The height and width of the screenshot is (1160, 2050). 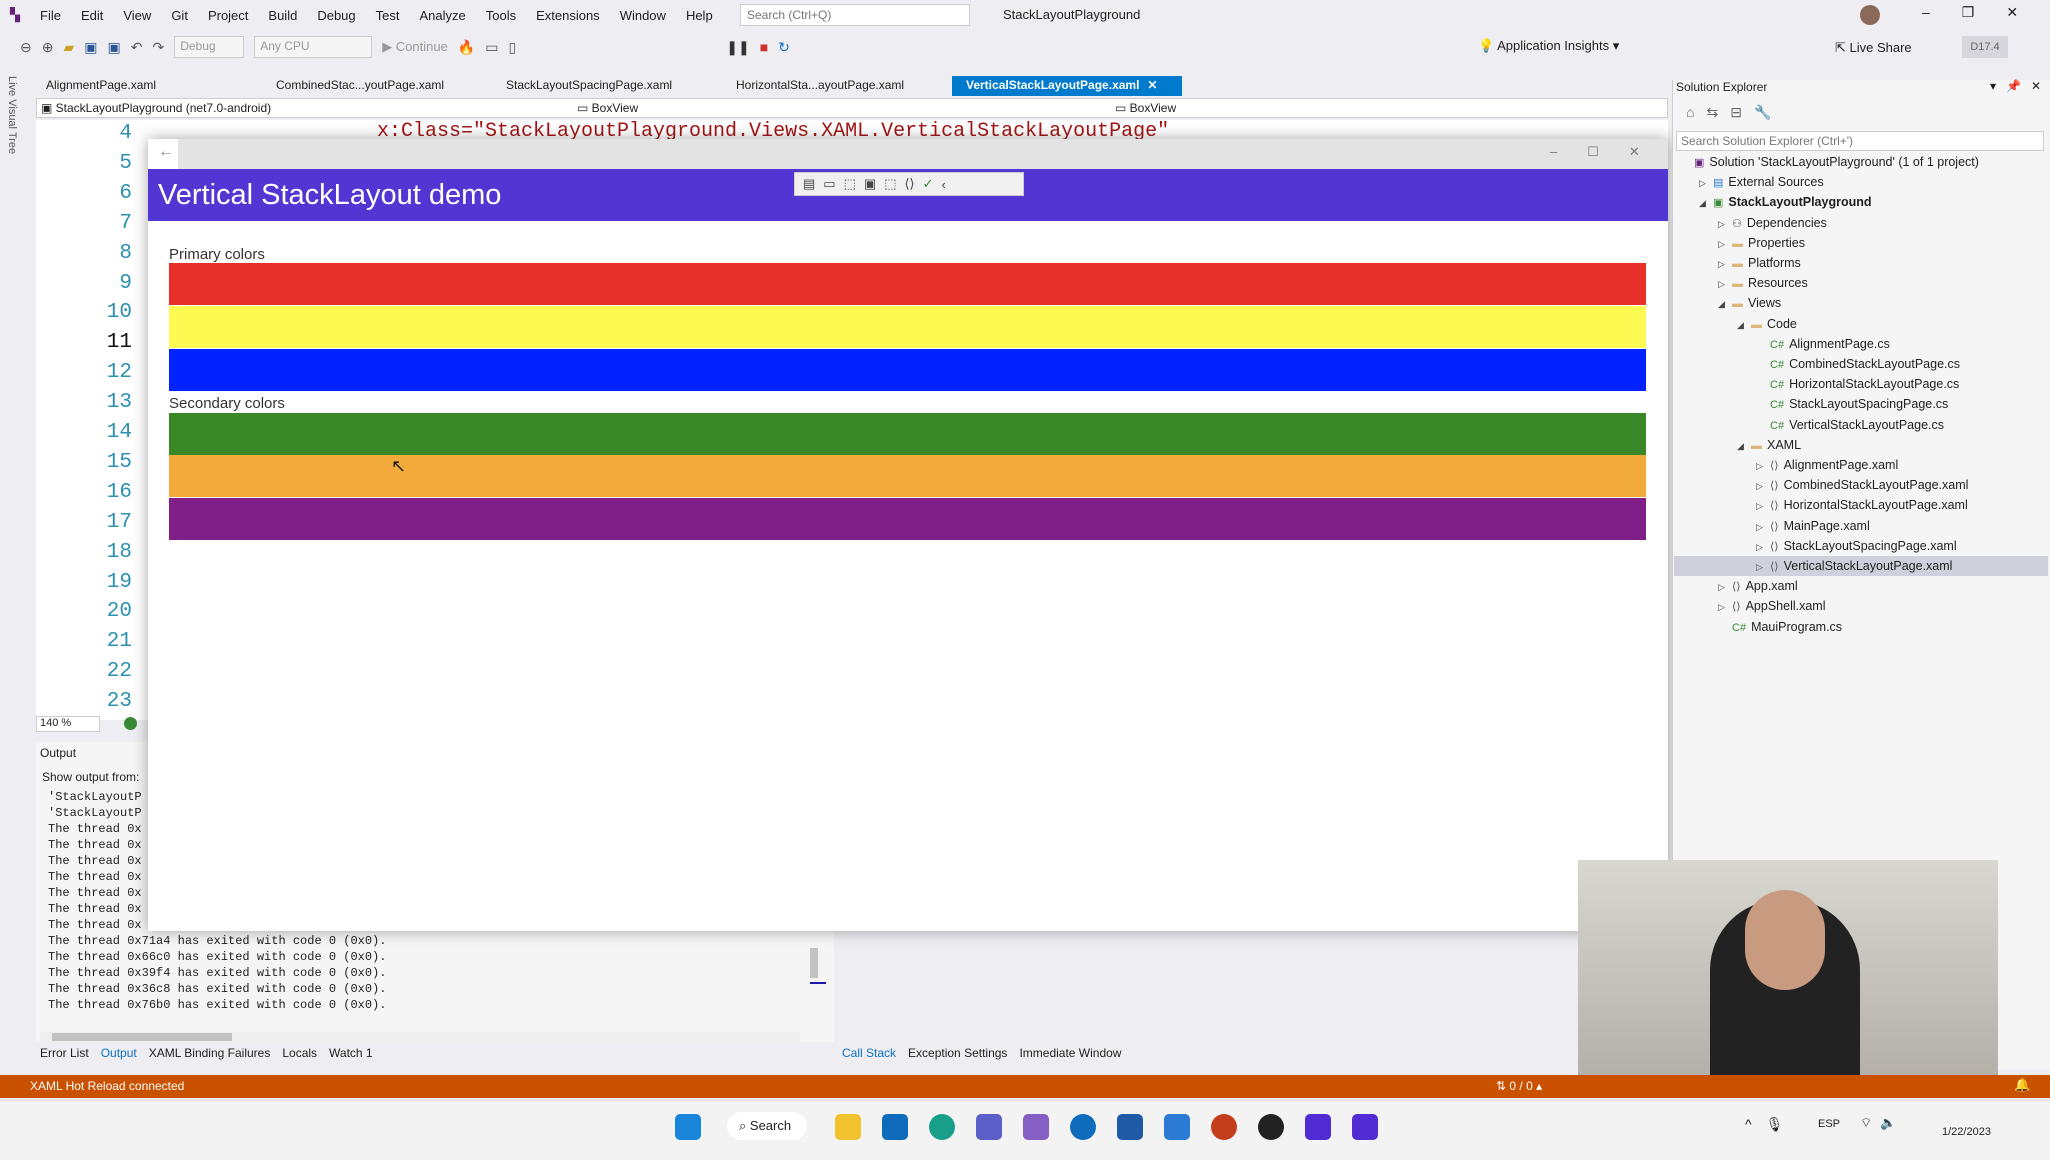 I want to click on notification-bell-icon: 🔔, so click(x=2022, y=1085).